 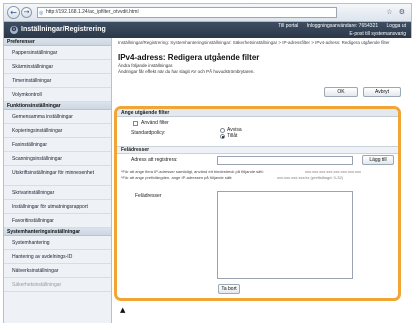 I want to click on sidebar-item-copy: Kopieringsinställningar, so click(x=57, y=131).